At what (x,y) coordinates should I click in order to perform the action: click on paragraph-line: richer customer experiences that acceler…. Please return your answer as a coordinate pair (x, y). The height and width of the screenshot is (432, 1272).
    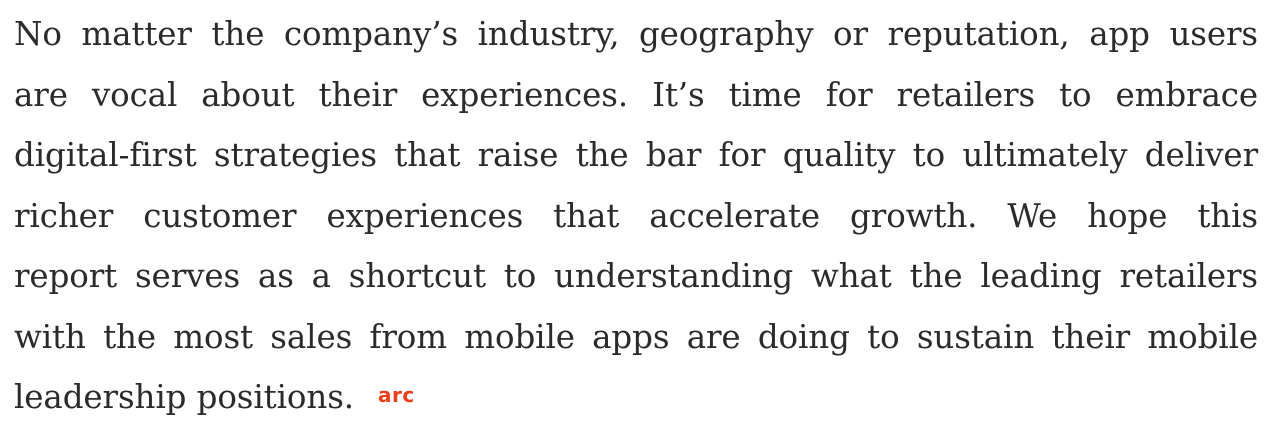
    Looking at the image, I should click on (636, 215).